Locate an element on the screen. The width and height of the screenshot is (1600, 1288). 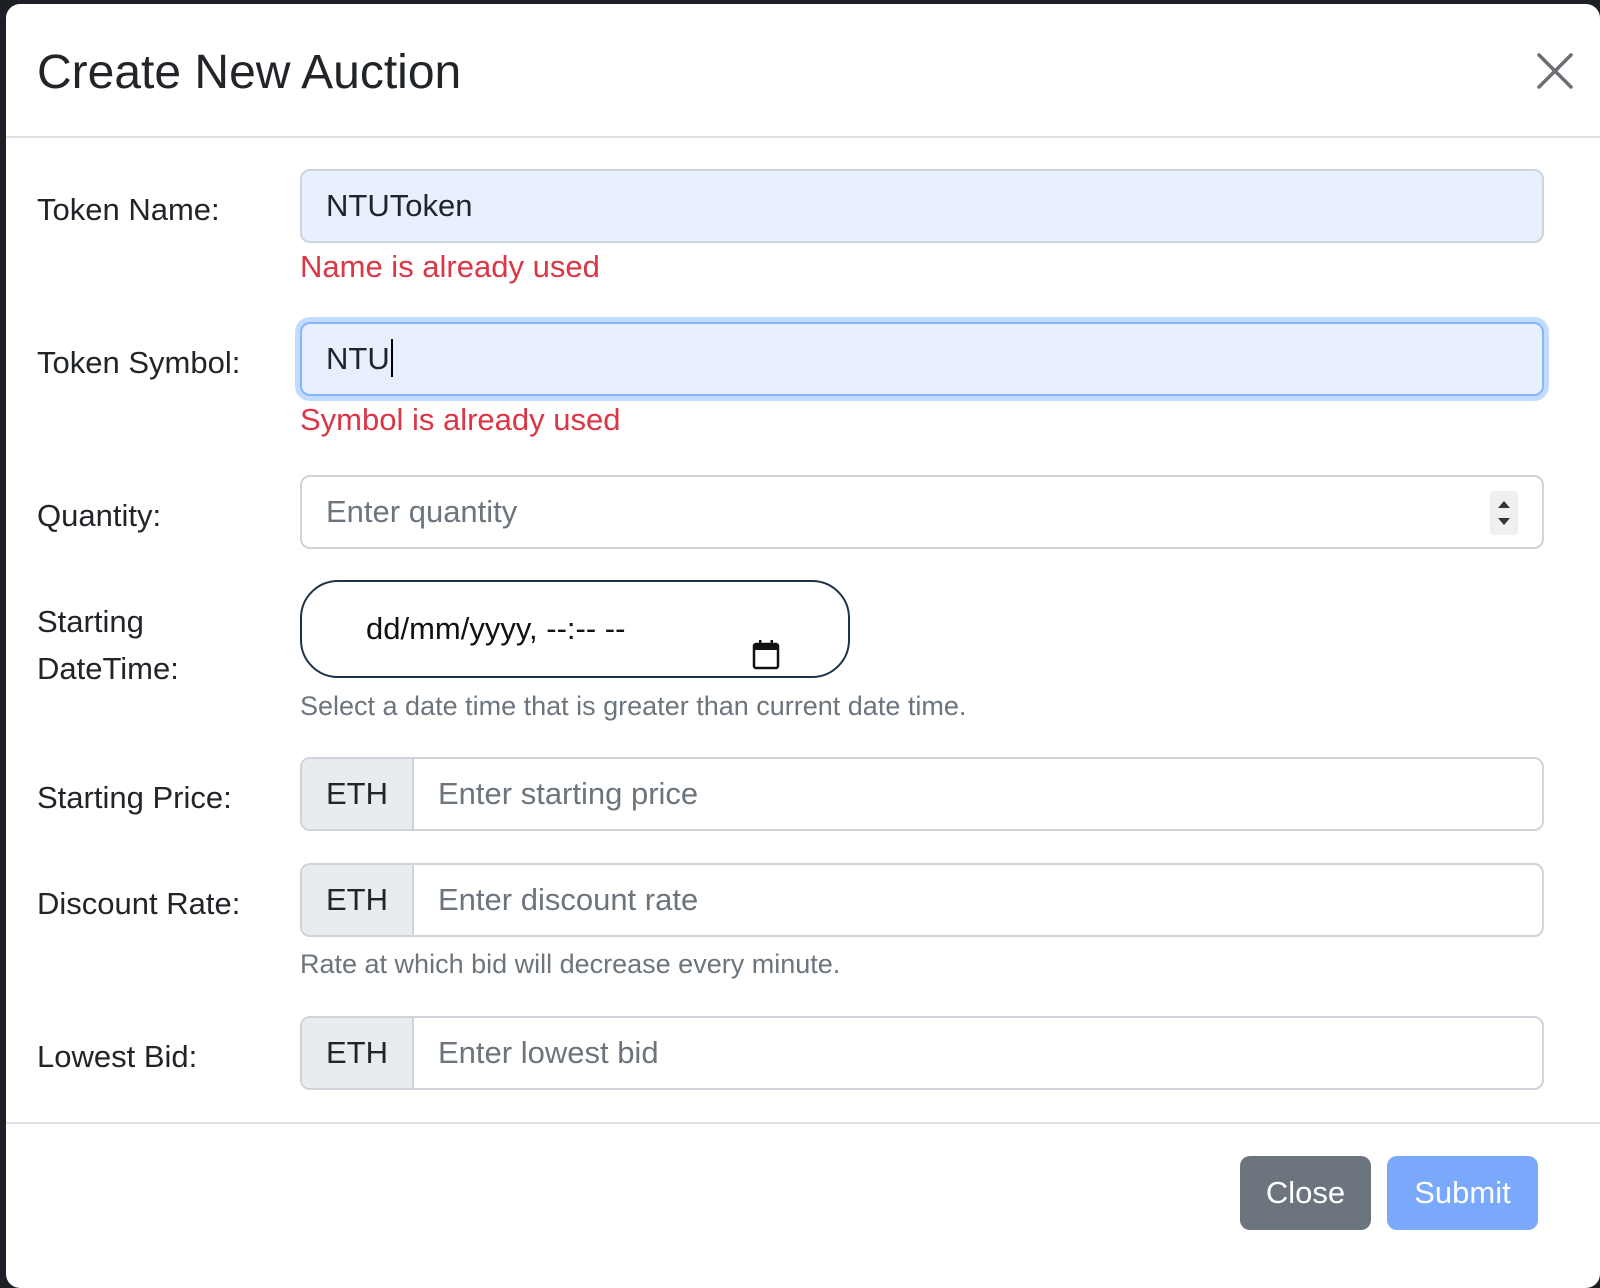
lowest-bid-input: Enter lowest bid is located at coordinates (978, 1053).